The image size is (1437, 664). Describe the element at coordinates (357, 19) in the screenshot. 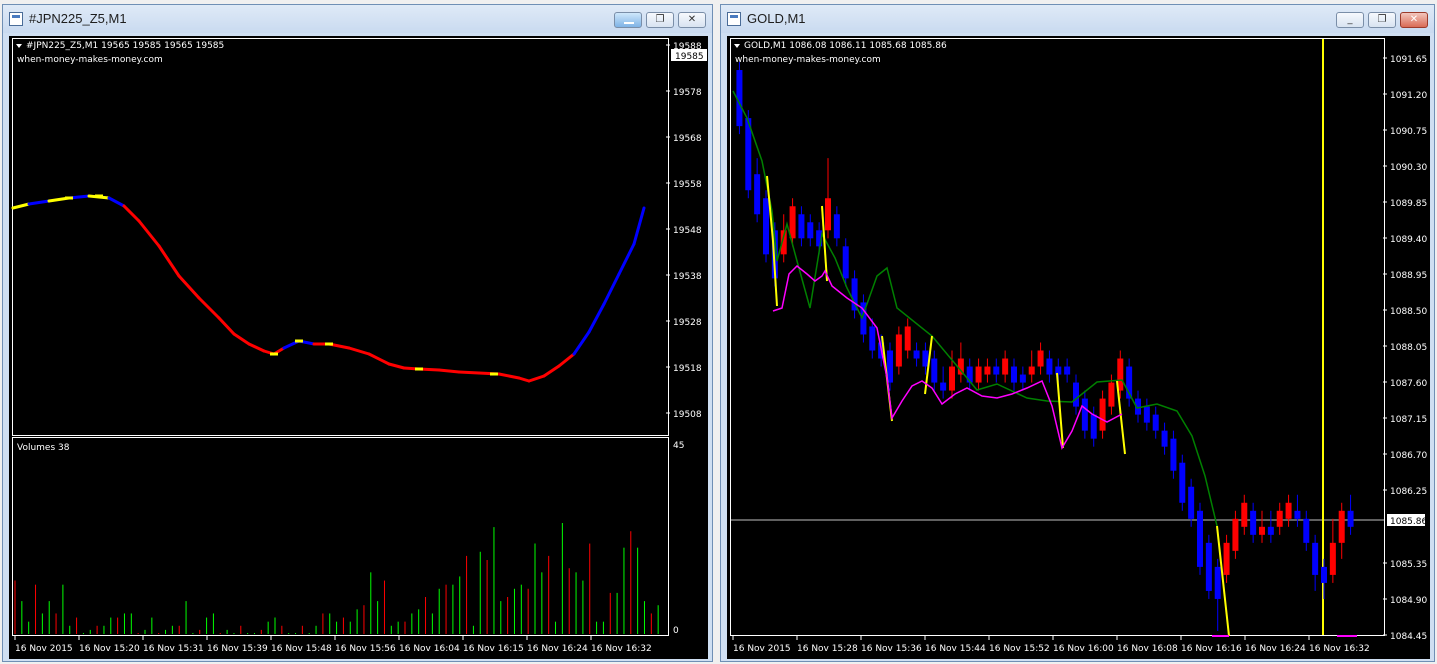

I see `window-titlebar: #JPN225_Z5,M1 ❐ ✕` at that location.